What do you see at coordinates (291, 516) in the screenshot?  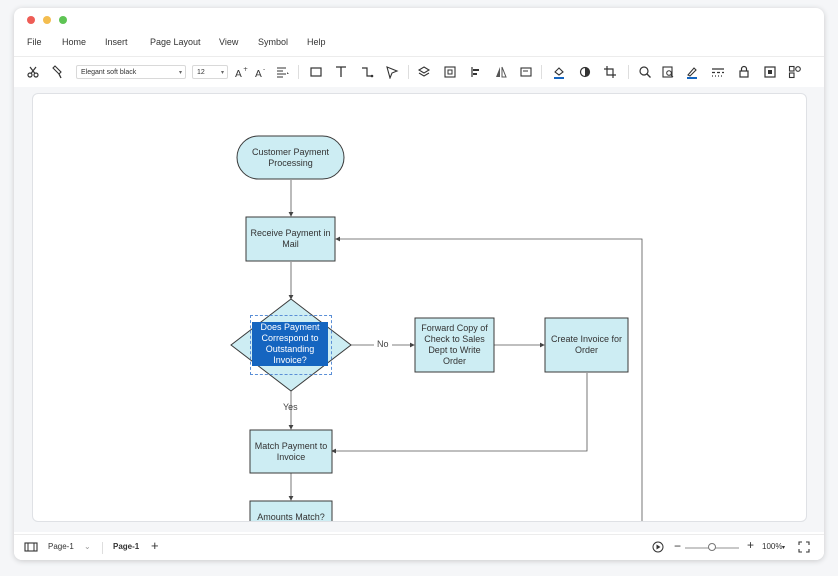 I see `amounts-label: Amounts Match?` at bounding box center [291, 516].